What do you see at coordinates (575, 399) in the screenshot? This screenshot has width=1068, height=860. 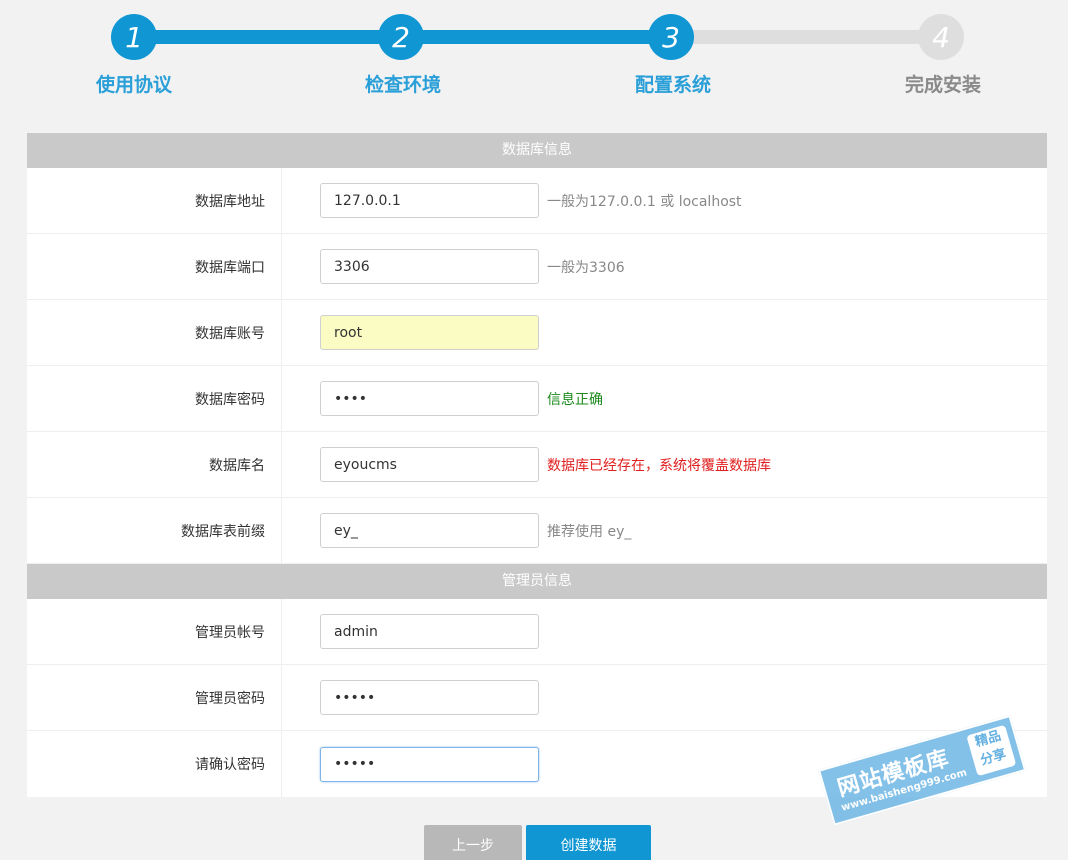 I see `db-password-status: 信息正确` at bounding box center [575, 399].